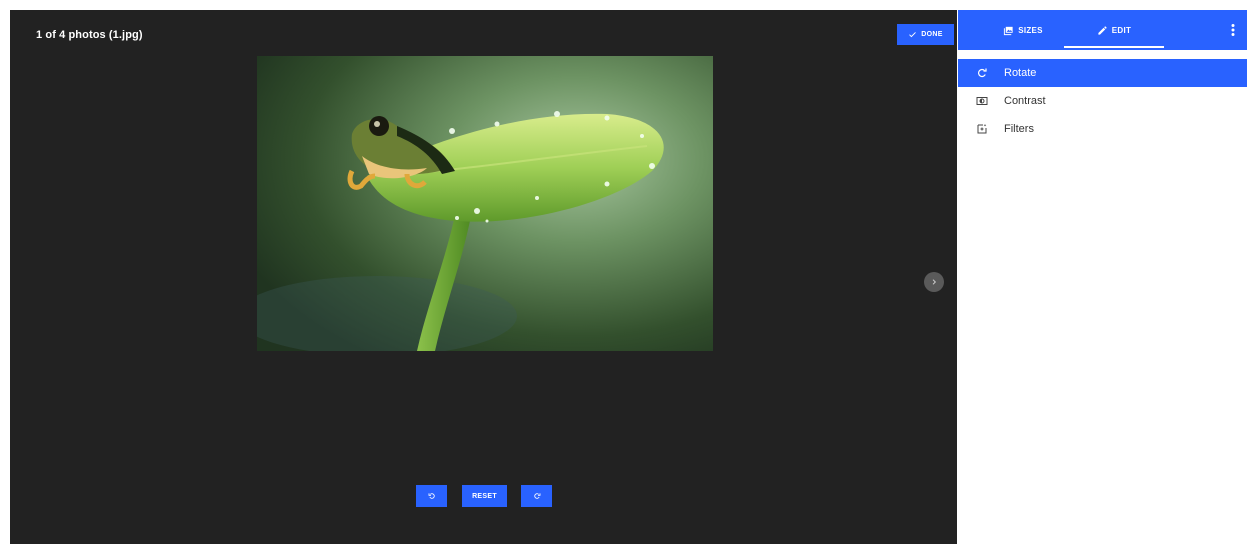  Describe the element at coordinates (982, 73) in the screenshot. I see `rotate-icon` at that location.